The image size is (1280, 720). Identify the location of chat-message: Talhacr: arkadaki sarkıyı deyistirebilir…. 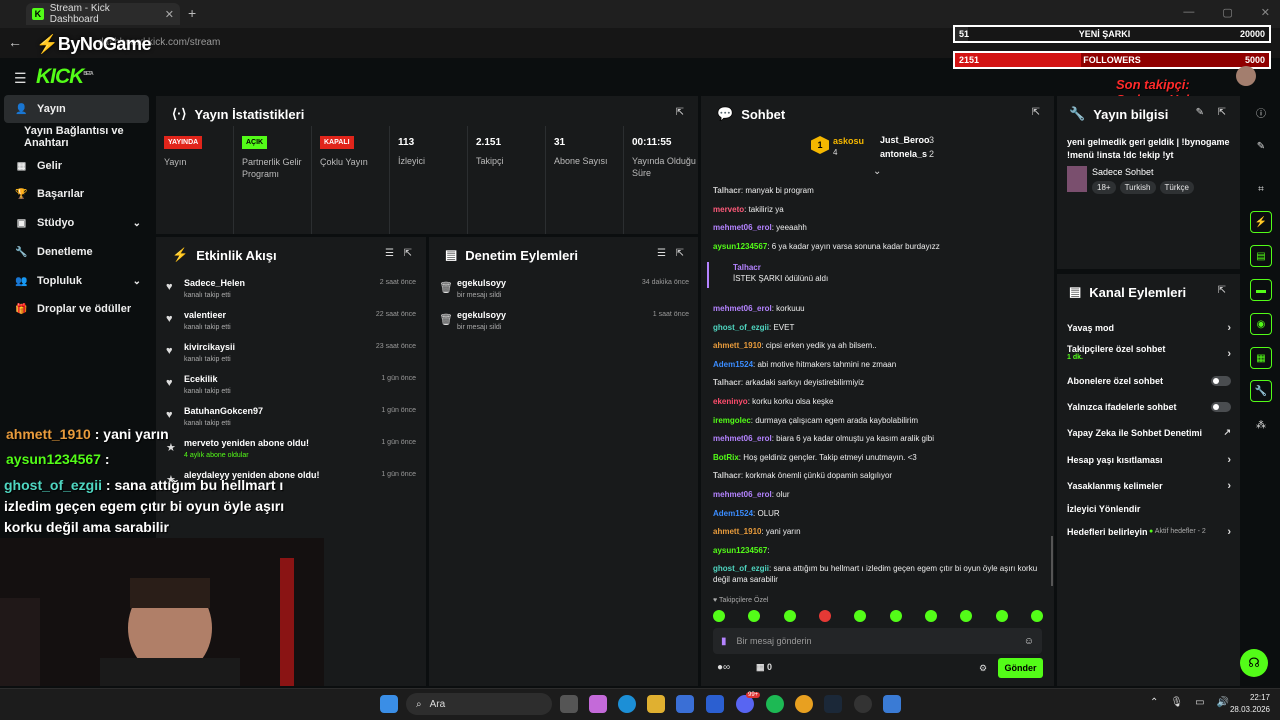
(789, 382).